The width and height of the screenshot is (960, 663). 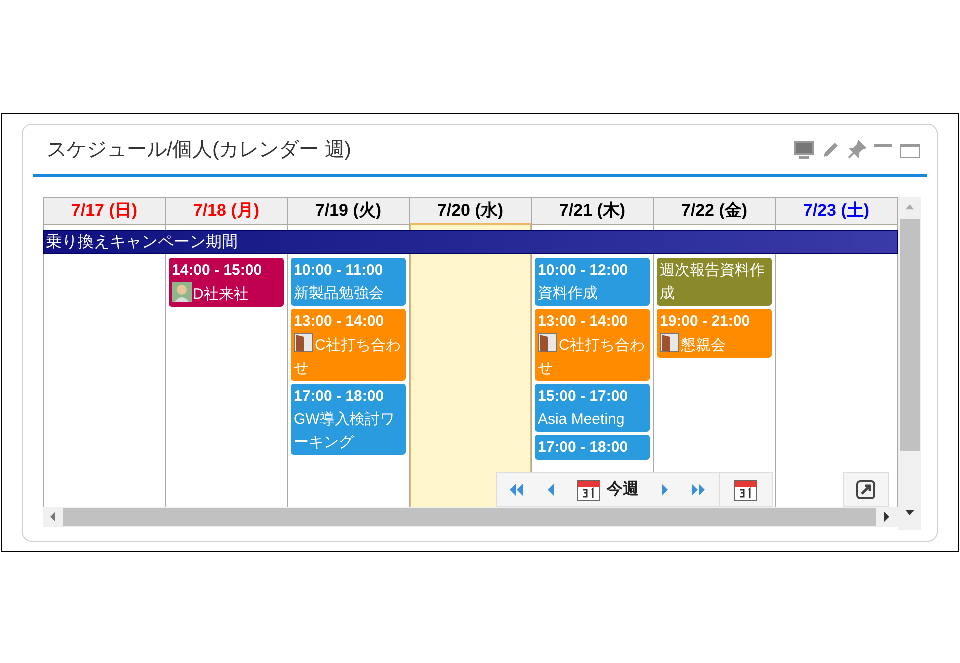 I want to click on calendar-event: 17:00 - 18:00, so click(x=592, y=447).